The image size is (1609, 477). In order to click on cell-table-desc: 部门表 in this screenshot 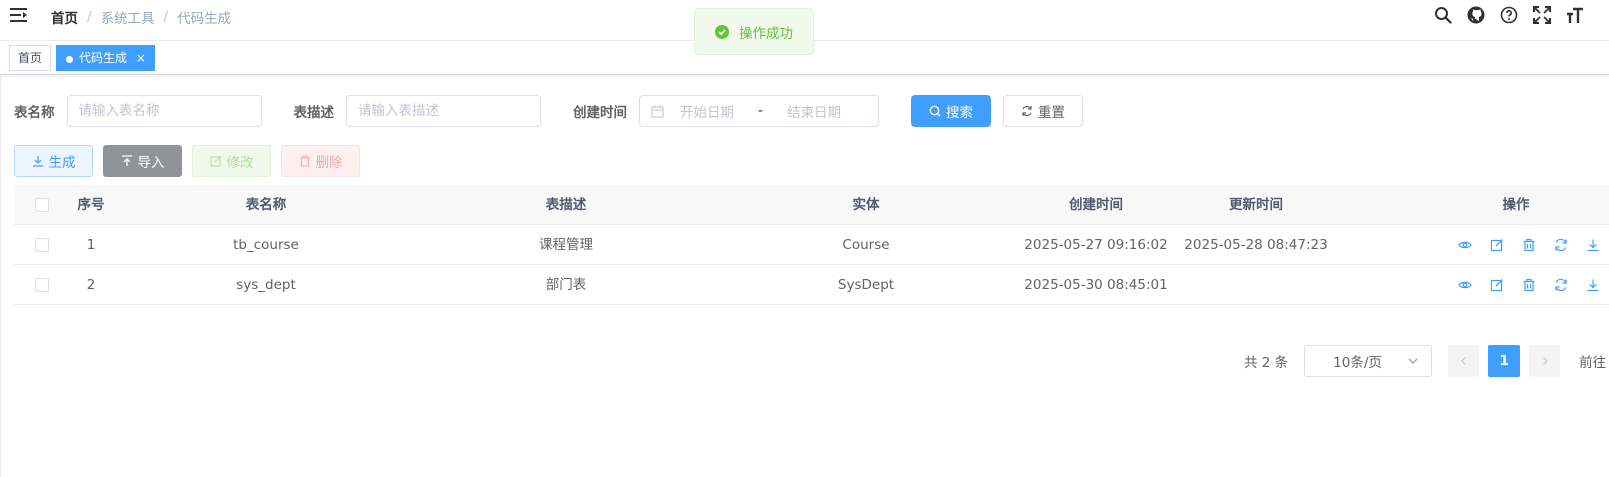, I will do `click(566, 285)`.